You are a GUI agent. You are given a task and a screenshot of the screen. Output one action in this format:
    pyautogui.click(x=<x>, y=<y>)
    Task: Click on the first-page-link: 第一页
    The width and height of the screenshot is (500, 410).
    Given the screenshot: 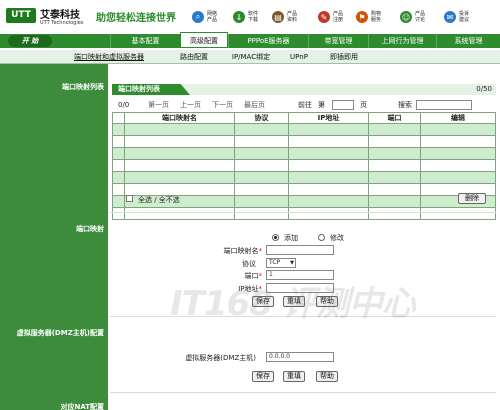 What is the action you would take?
    pyautogui.click(x=158, y=105)
    